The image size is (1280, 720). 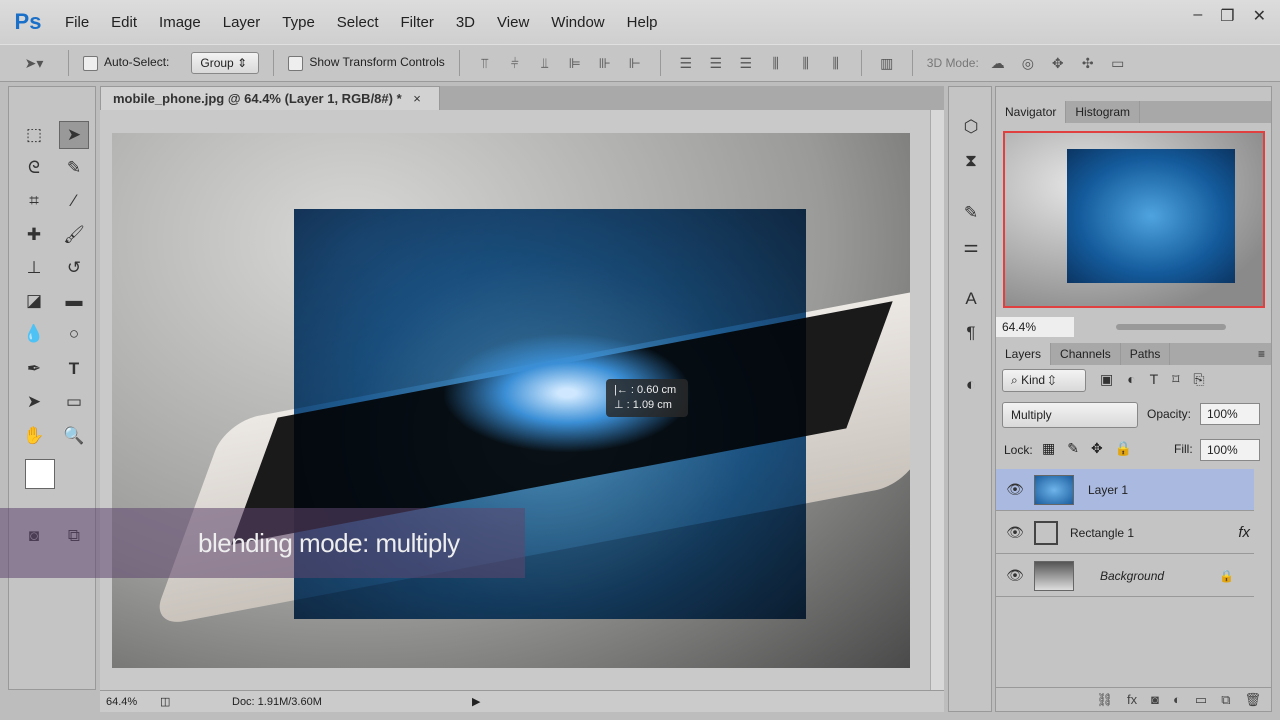 What do you see at coordinates (1246, 532) in the screenshot?
I see `fx-icon: fx` at bounding box center [1246, 532].